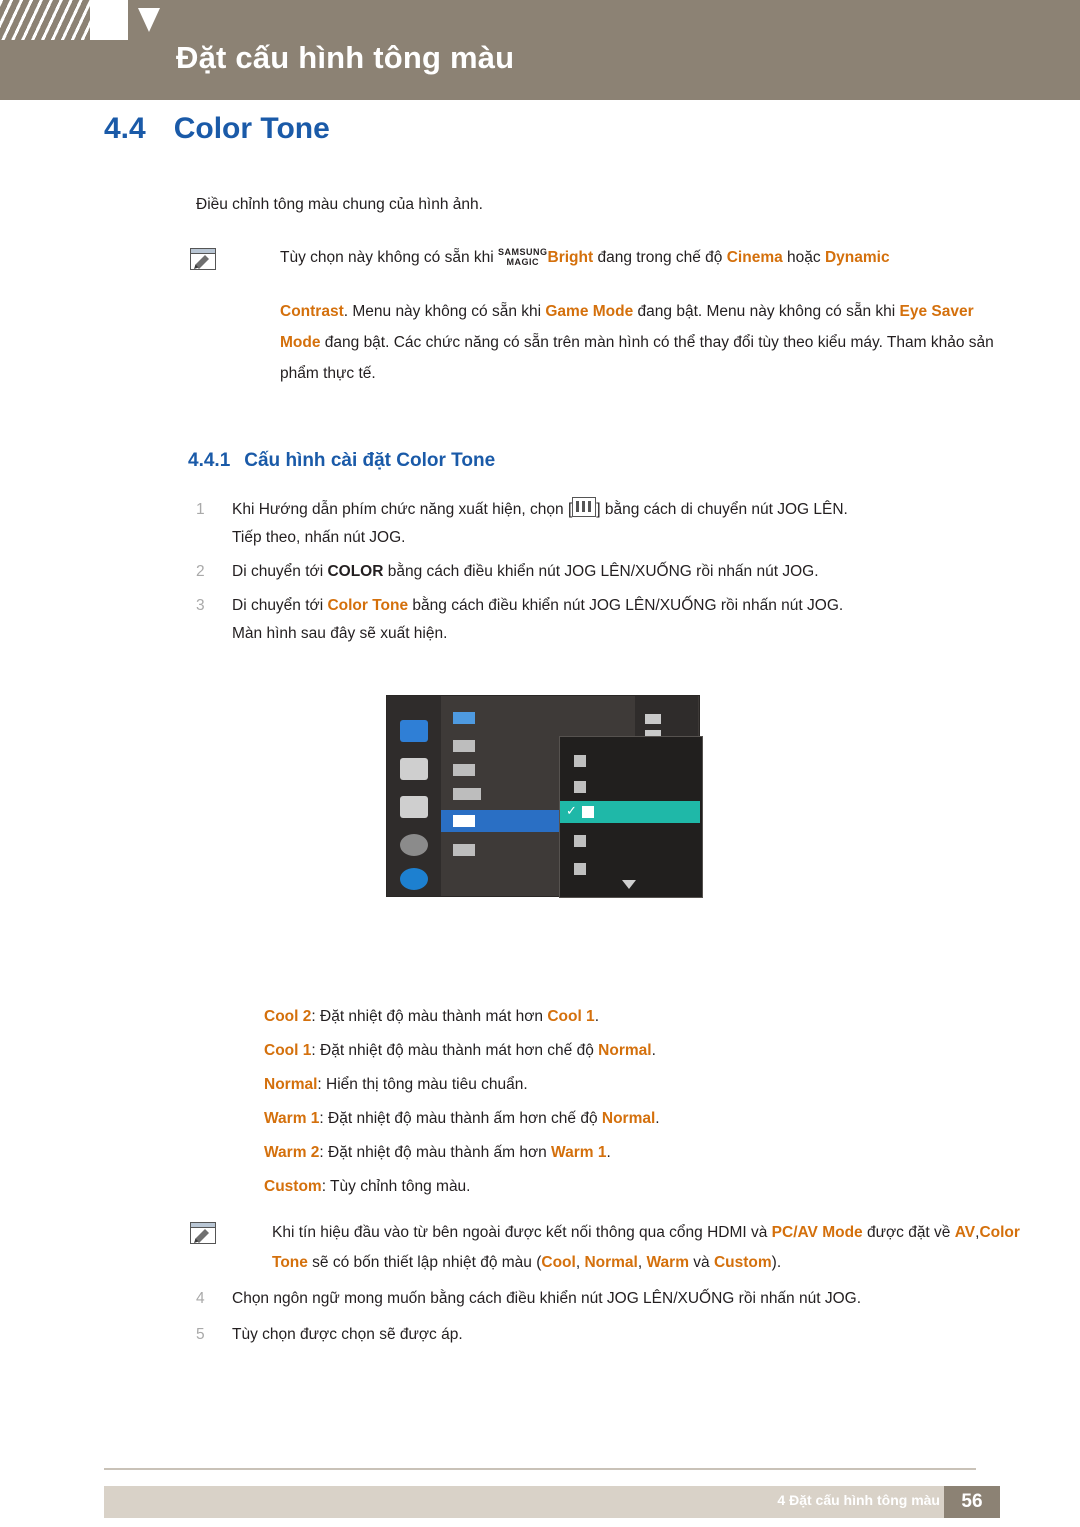 This screenshot has width=1080, height=1527. I want to click on option-text-a: Đặt nhiệt độ màu thành mát hơn, so click(434, 1016).